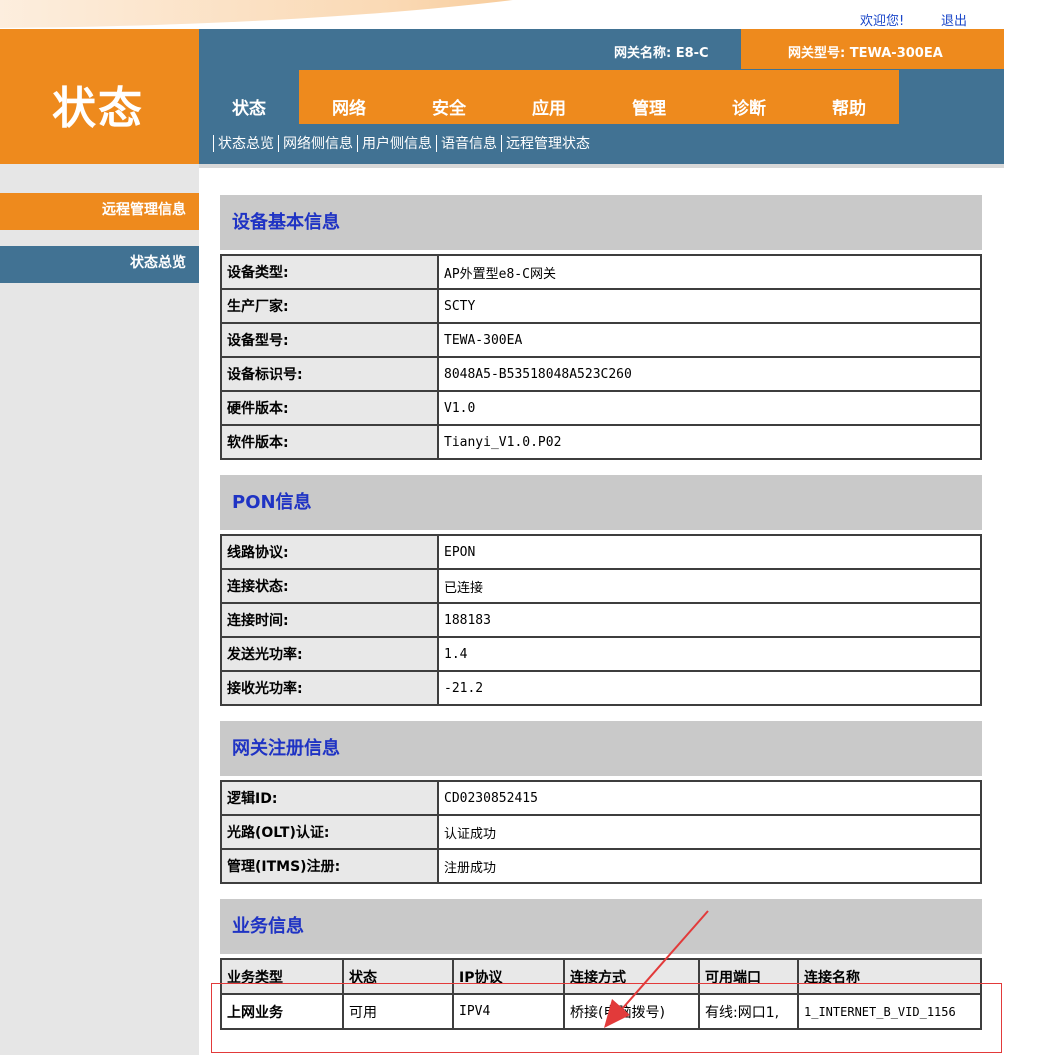  Describe the element at coordinates (329, 306) in the screenshot. I see `row-label: 生产厂家:` at that location.